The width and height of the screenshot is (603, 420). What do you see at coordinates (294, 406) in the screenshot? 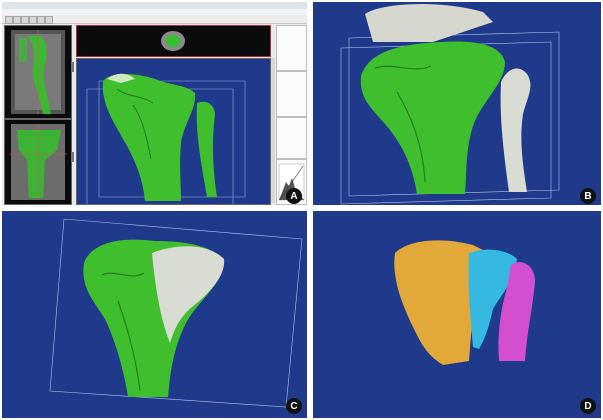
I see `panel-label-c: C` at bounding box center [294, 406].